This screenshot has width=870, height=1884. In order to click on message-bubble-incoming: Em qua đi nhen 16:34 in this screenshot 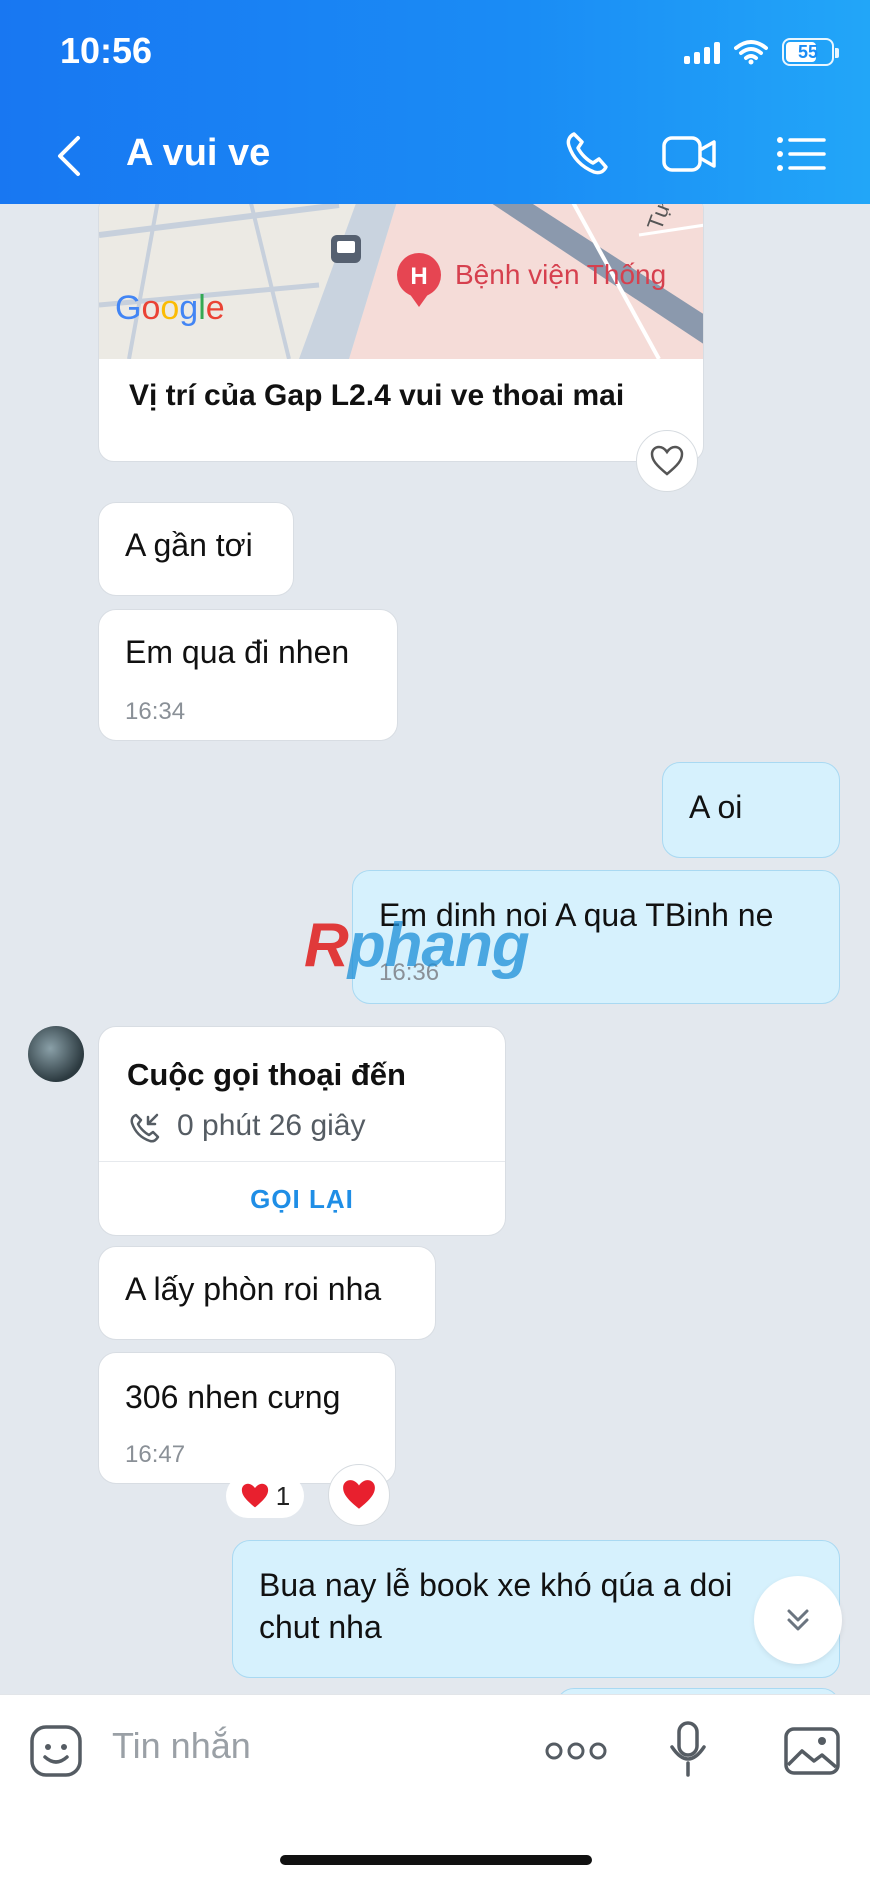, I will do `click(248, 675)`.